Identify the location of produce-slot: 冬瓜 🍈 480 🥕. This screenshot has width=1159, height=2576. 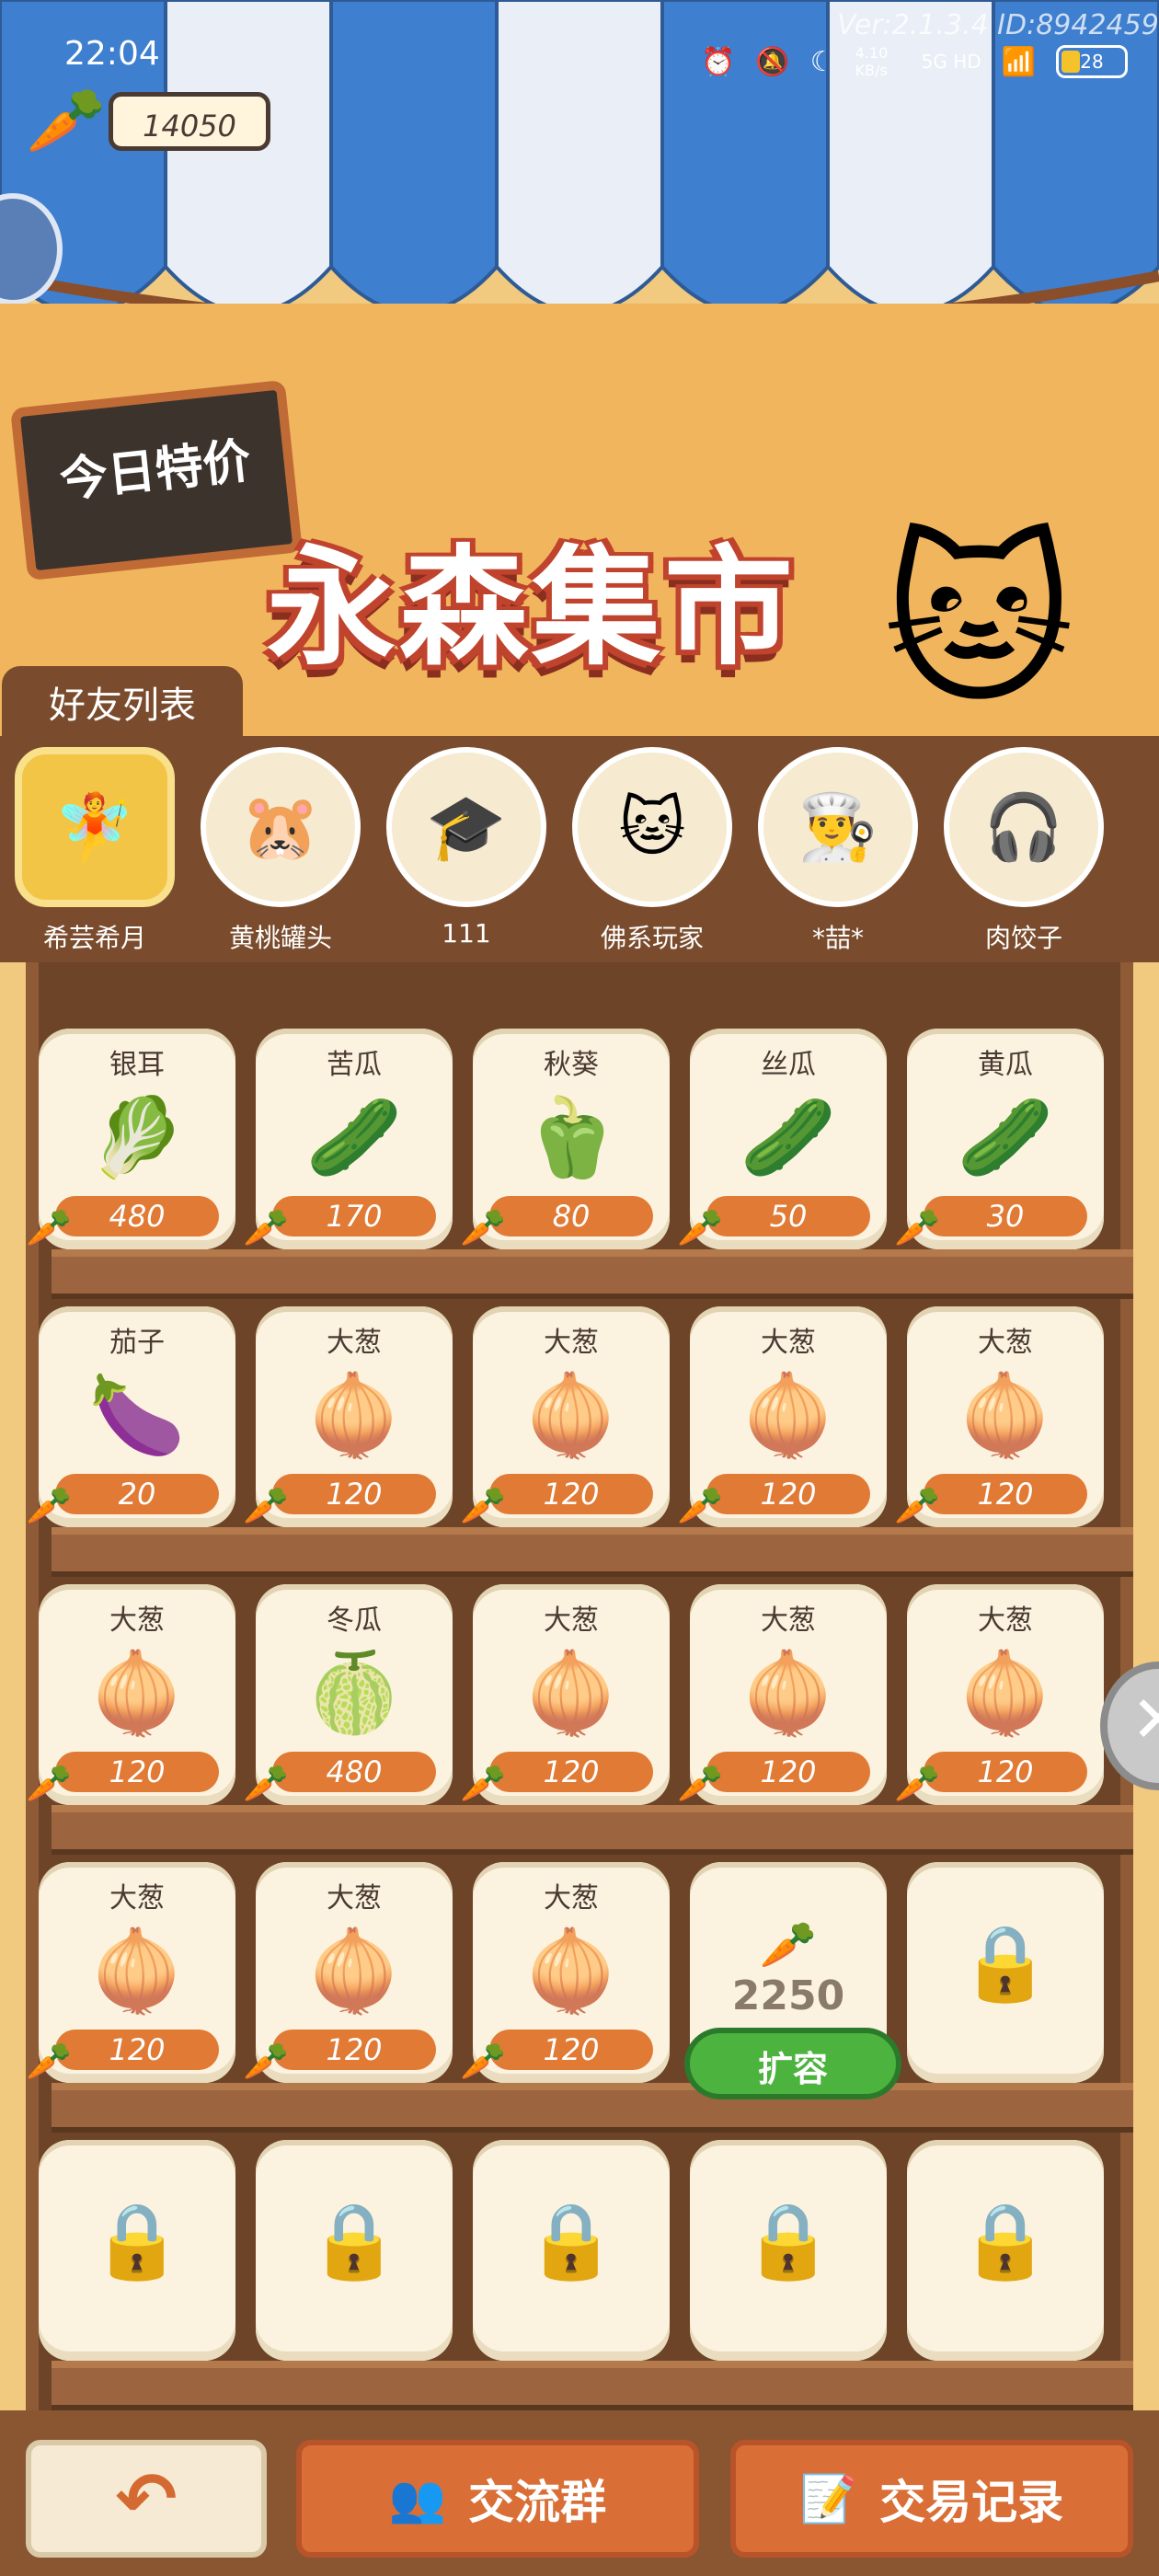
(348, 1694).